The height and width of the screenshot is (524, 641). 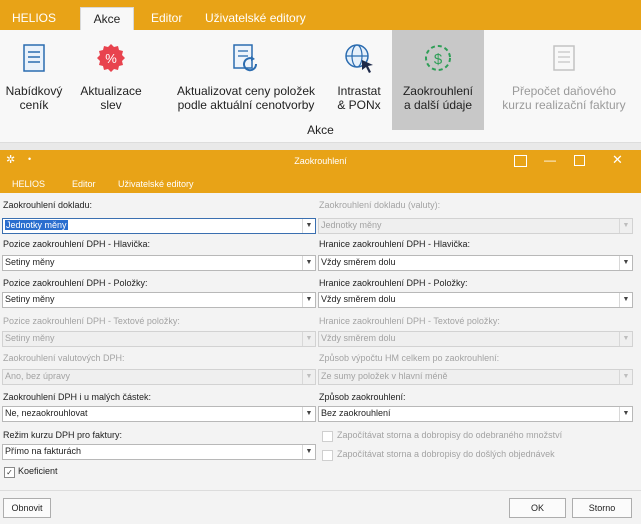 What do you see at coordinates (159, 452) in the screenshot?
I see `rezim-kurzu-select: Přímo na fakturách ▼` at bounding box center [159, 452].